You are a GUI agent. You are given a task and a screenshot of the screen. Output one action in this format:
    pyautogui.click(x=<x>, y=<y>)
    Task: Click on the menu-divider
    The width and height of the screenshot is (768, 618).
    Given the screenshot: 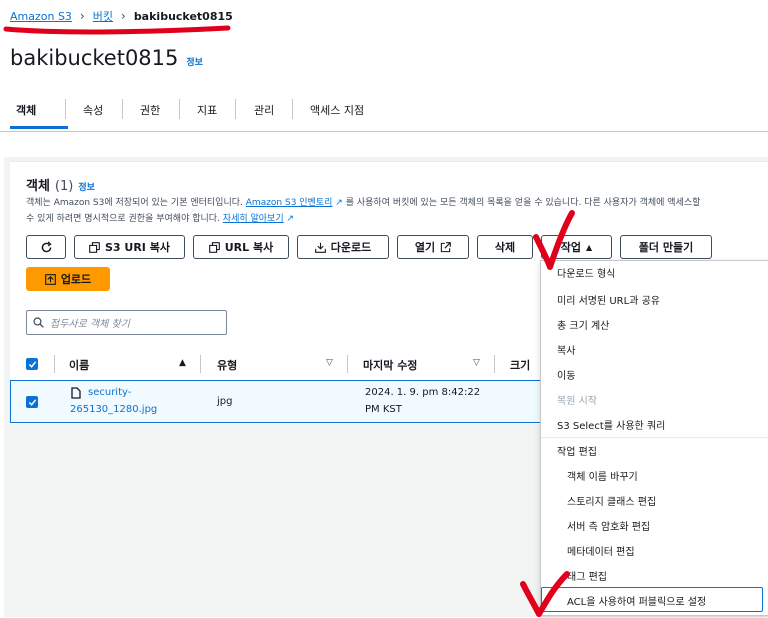 What is the action you would take?
    pyautogui.click(x=654, y=437)
    